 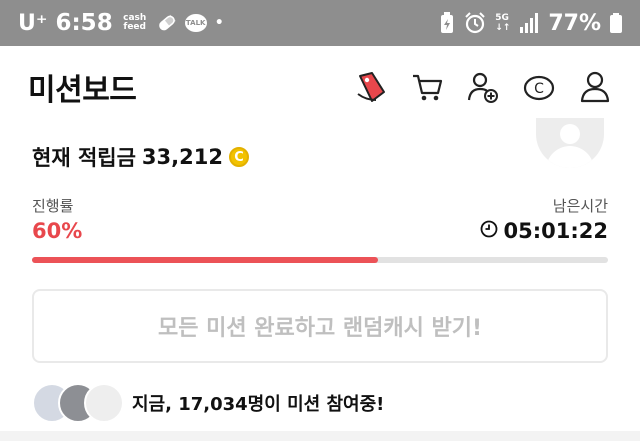 I want to click on battery-saver-icon, so click(x=447, y=23).